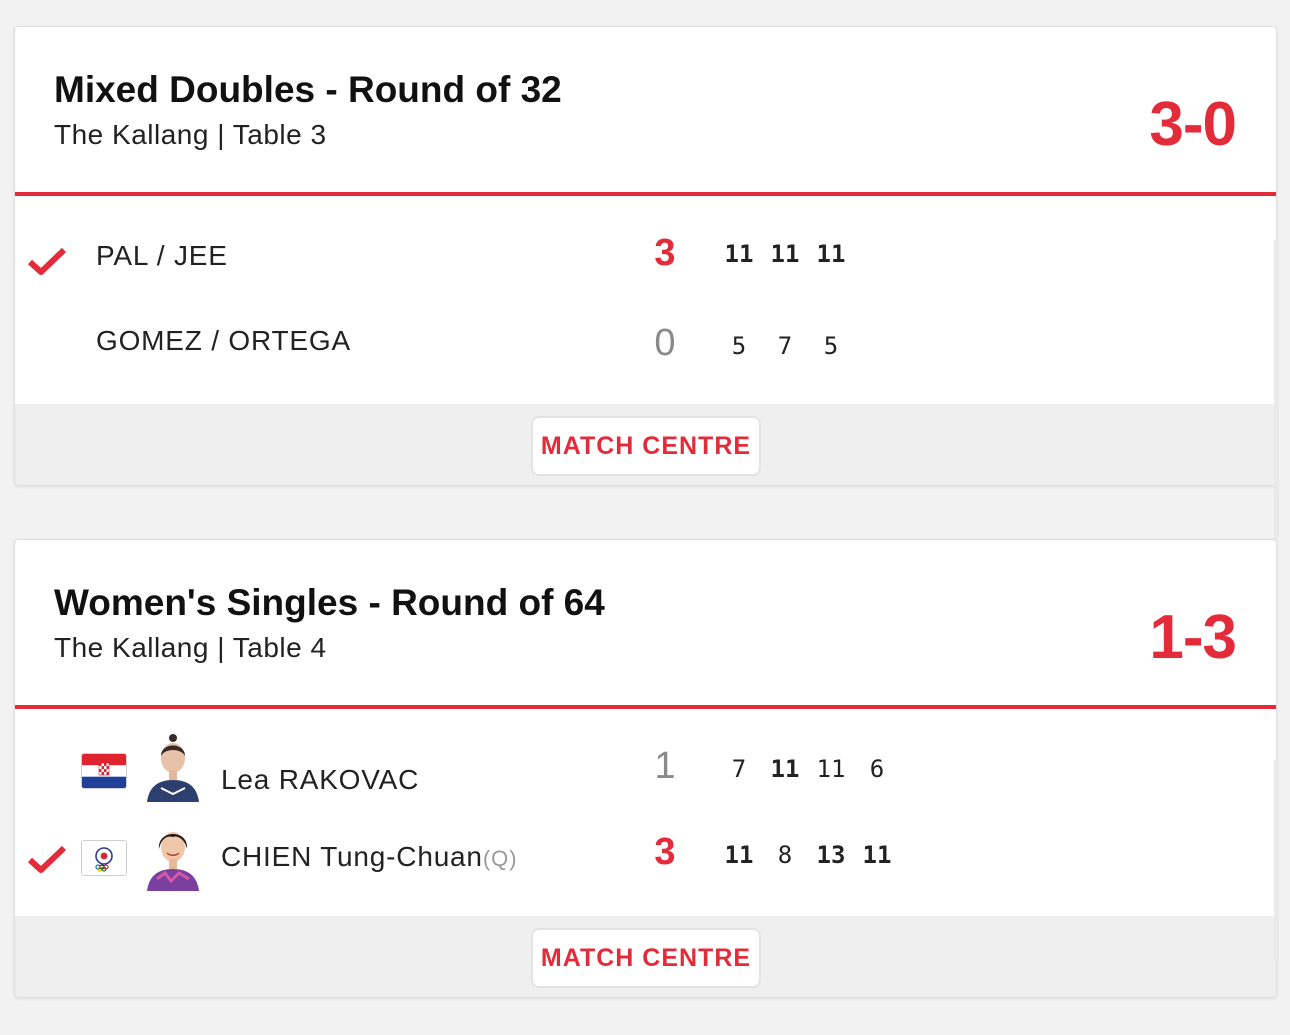 This screenshot has height=1035, width=1290. I want to click on games-won: 1, so click(665, 766).